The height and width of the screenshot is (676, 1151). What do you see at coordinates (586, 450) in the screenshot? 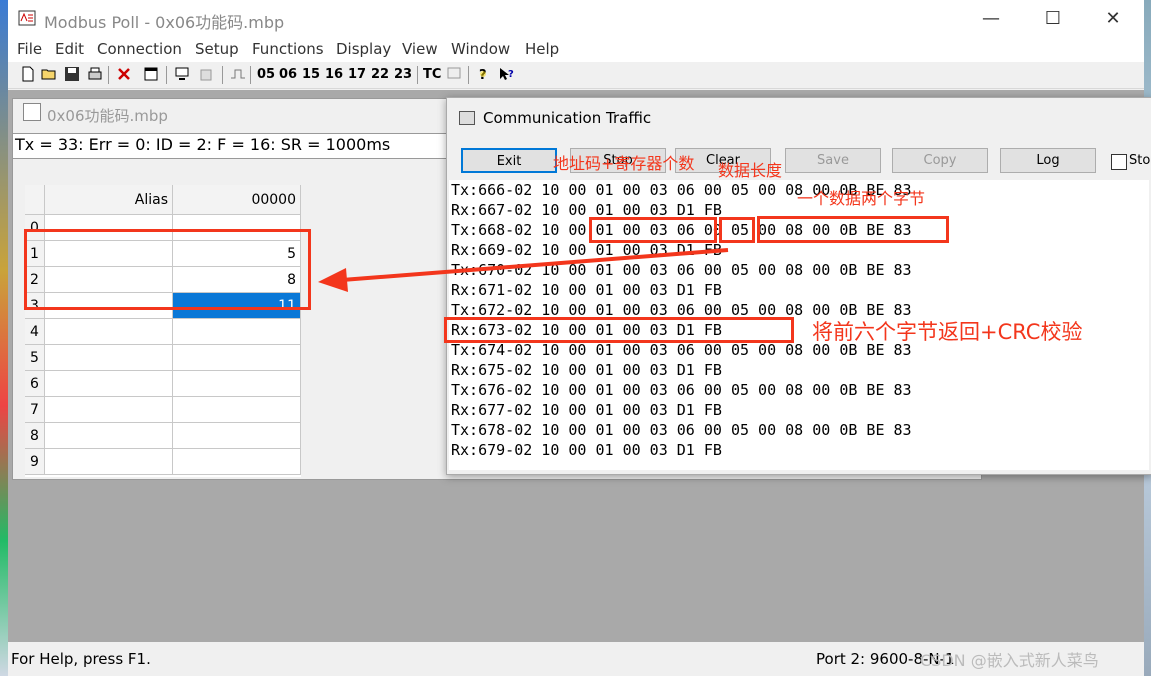
I see `log-line: Rx:679-02 10 00 01 00 03 D1 FB` at bounding box center [586, 450].